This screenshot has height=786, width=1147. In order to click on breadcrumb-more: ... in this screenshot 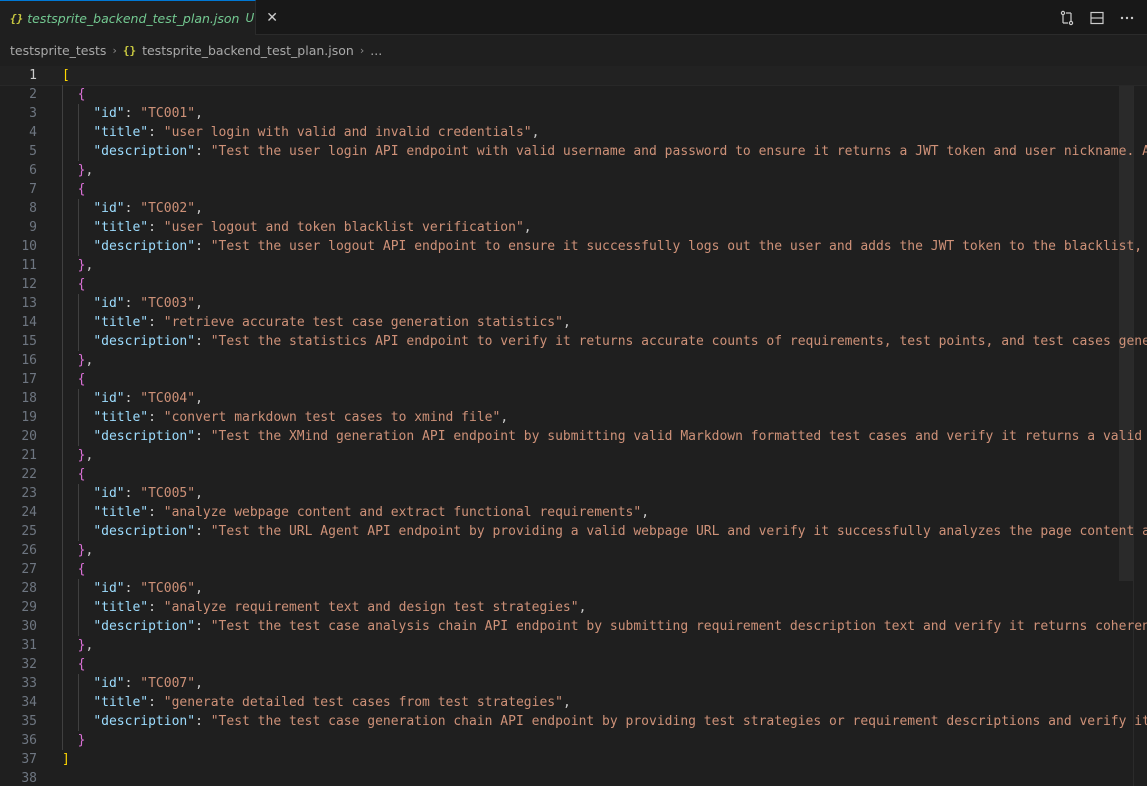, I will do `click(376, 50)`.